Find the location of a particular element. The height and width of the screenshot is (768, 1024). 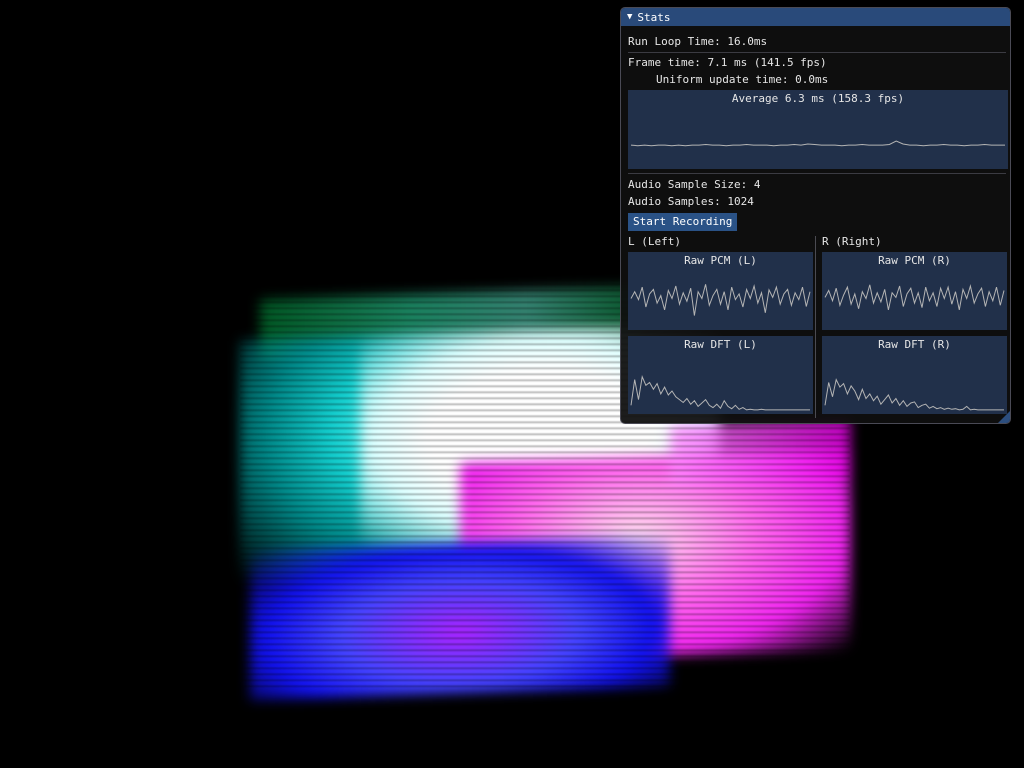

frame-time-plot: Average 6.3 ms (158.3 fps) is located at coordinates (818, 129).